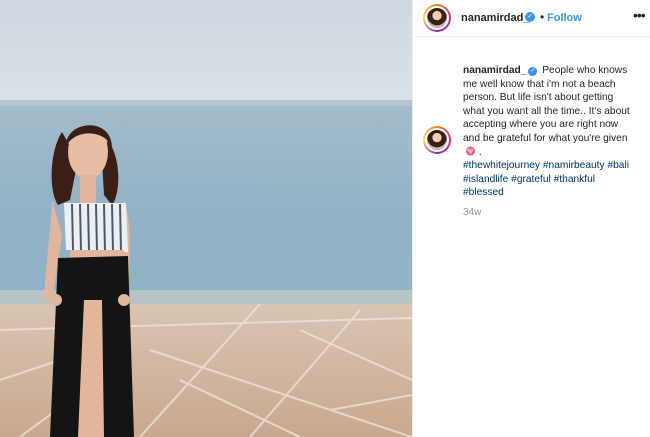 This screenshot has height=437, width=650. I want to click on header-username: nanamirdad_, so click(495, 18).